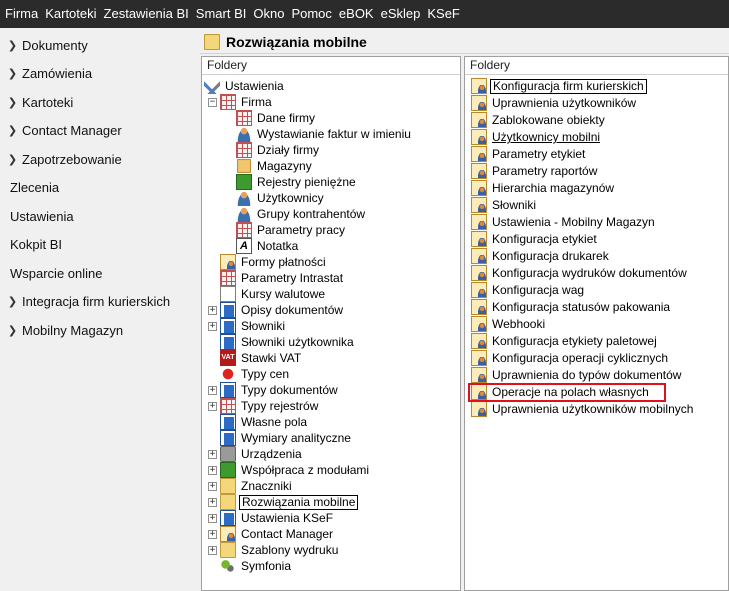 The height and width of the screenshot is (591, 729). I want to click on nav-item-wsparcie-online: Wsparcie online, so click(99, 273).